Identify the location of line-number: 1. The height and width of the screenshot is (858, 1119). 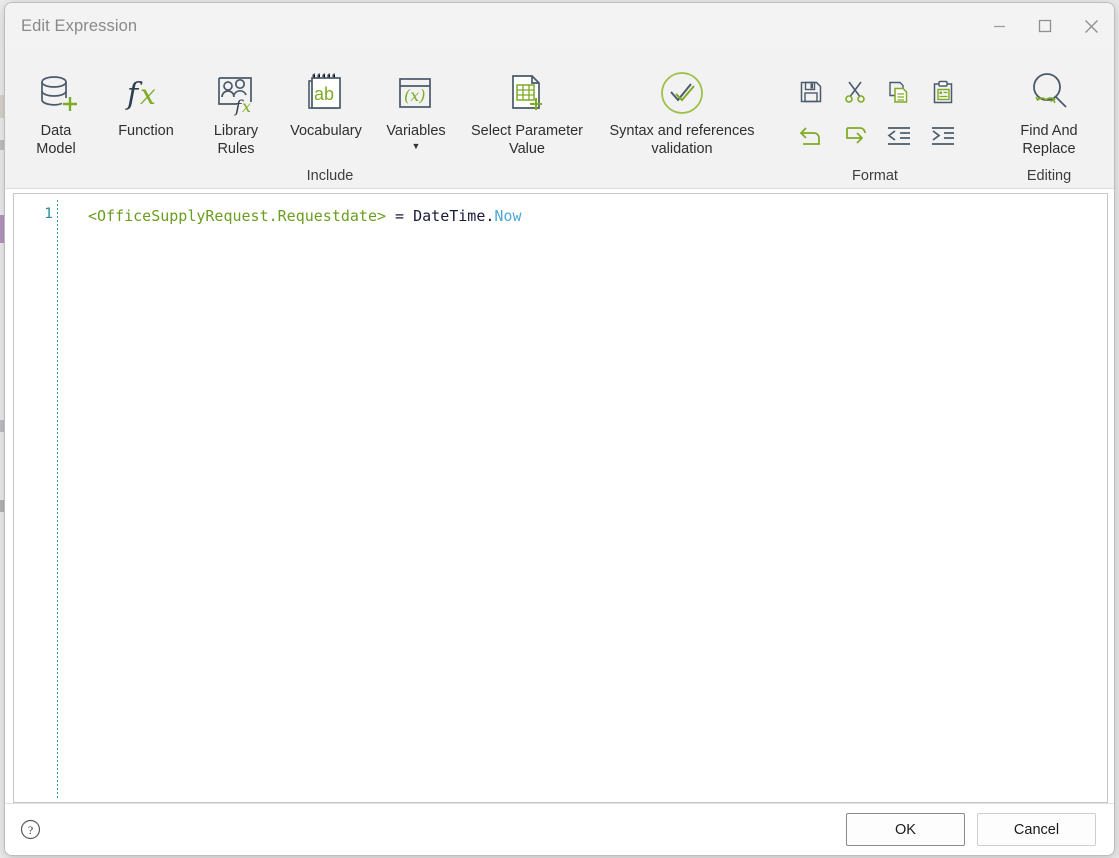
(48, 214).